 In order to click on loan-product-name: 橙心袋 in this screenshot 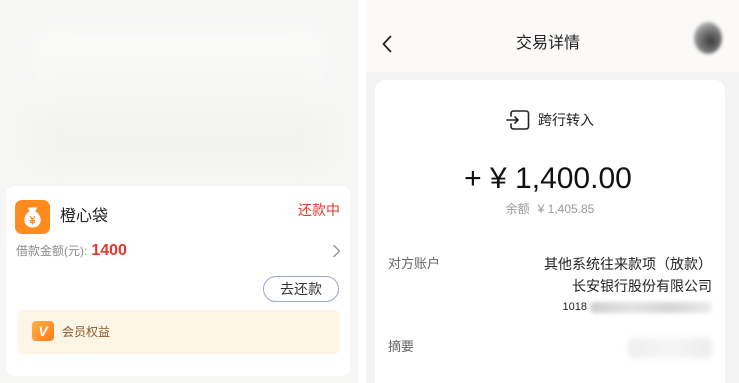, I will do `click(84, 216)`.